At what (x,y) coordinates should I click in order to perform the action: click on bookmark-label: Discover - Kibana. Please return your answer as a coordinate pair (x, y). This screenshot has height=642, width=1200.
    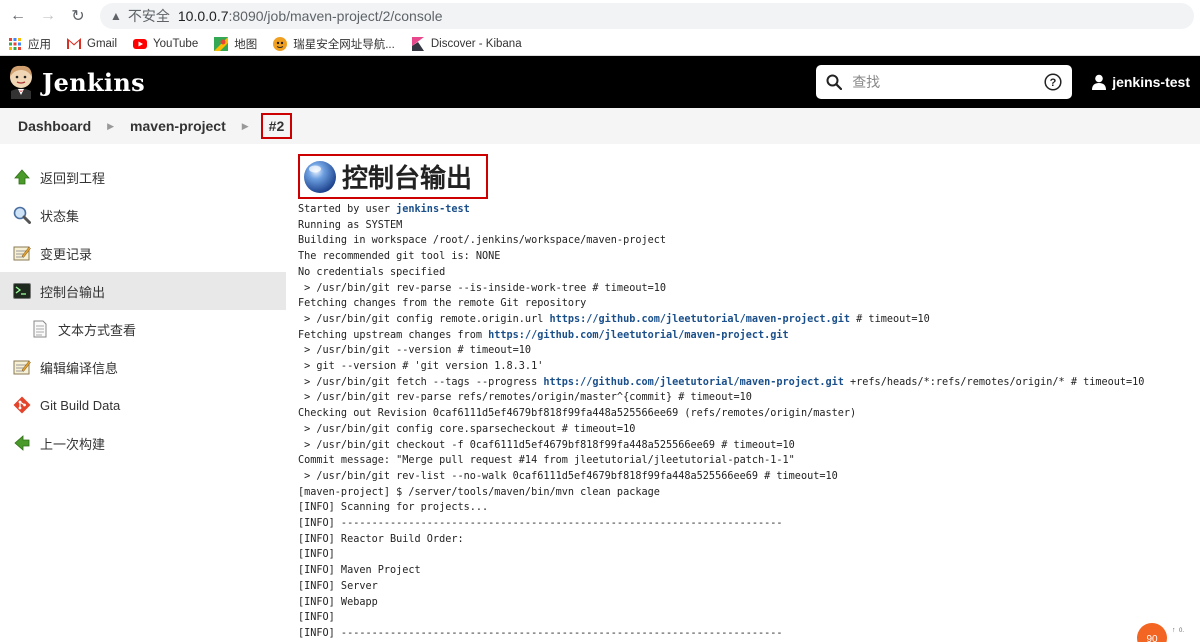
    Looking at the image, I should click on (476, 43).